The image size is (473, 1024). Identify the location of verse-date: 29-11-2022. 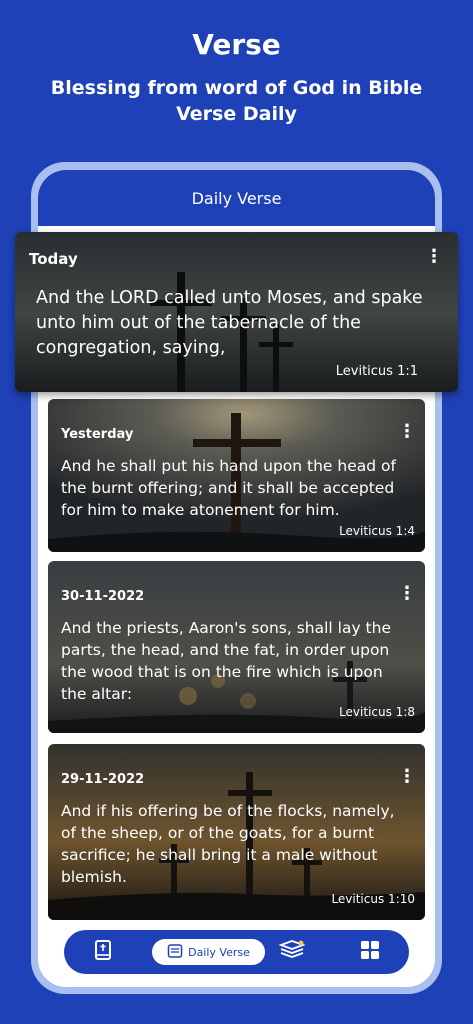
(103, 779).